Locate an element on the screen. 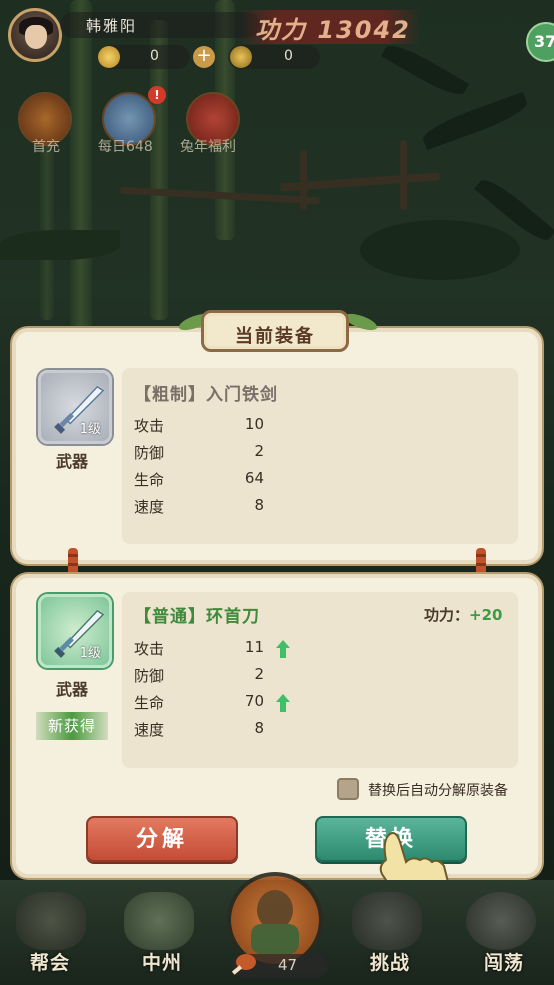 The height and width of the screenshot is (985, 554). current-weapon-slot: 1级 is located at coordinates (75, 407).